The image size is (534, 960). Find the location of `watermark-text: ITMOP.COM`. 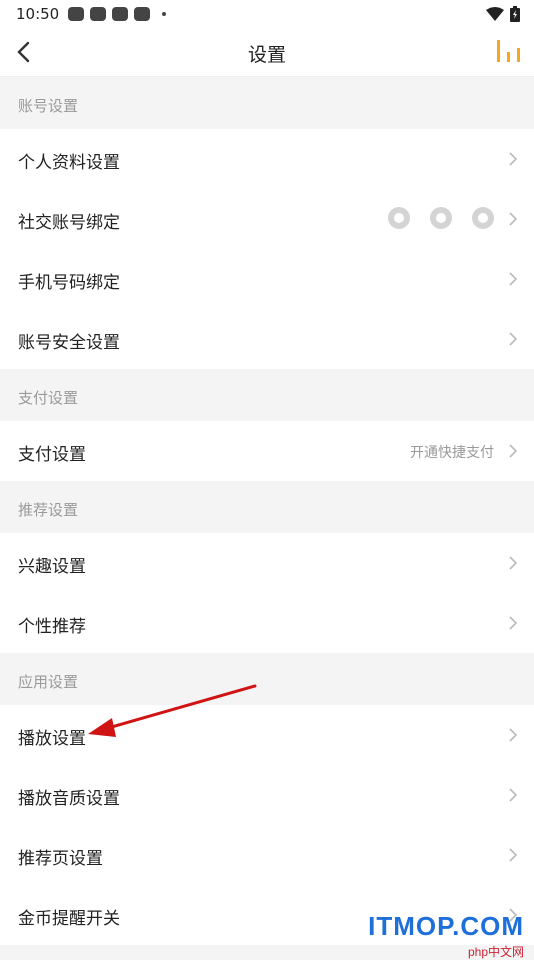

watermark-text: ITMOP.COM is located at coordinates (446, 926).